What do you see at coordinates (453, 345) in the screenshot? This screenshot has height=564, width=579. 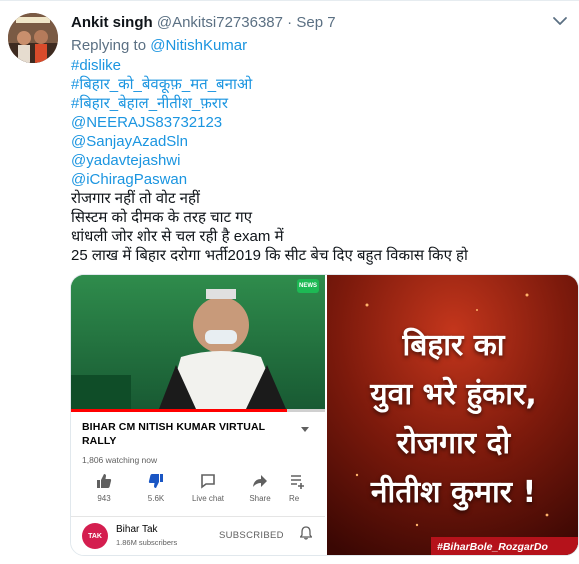 I see `banner-line: बिहार का` at bounding box center [453, 345].